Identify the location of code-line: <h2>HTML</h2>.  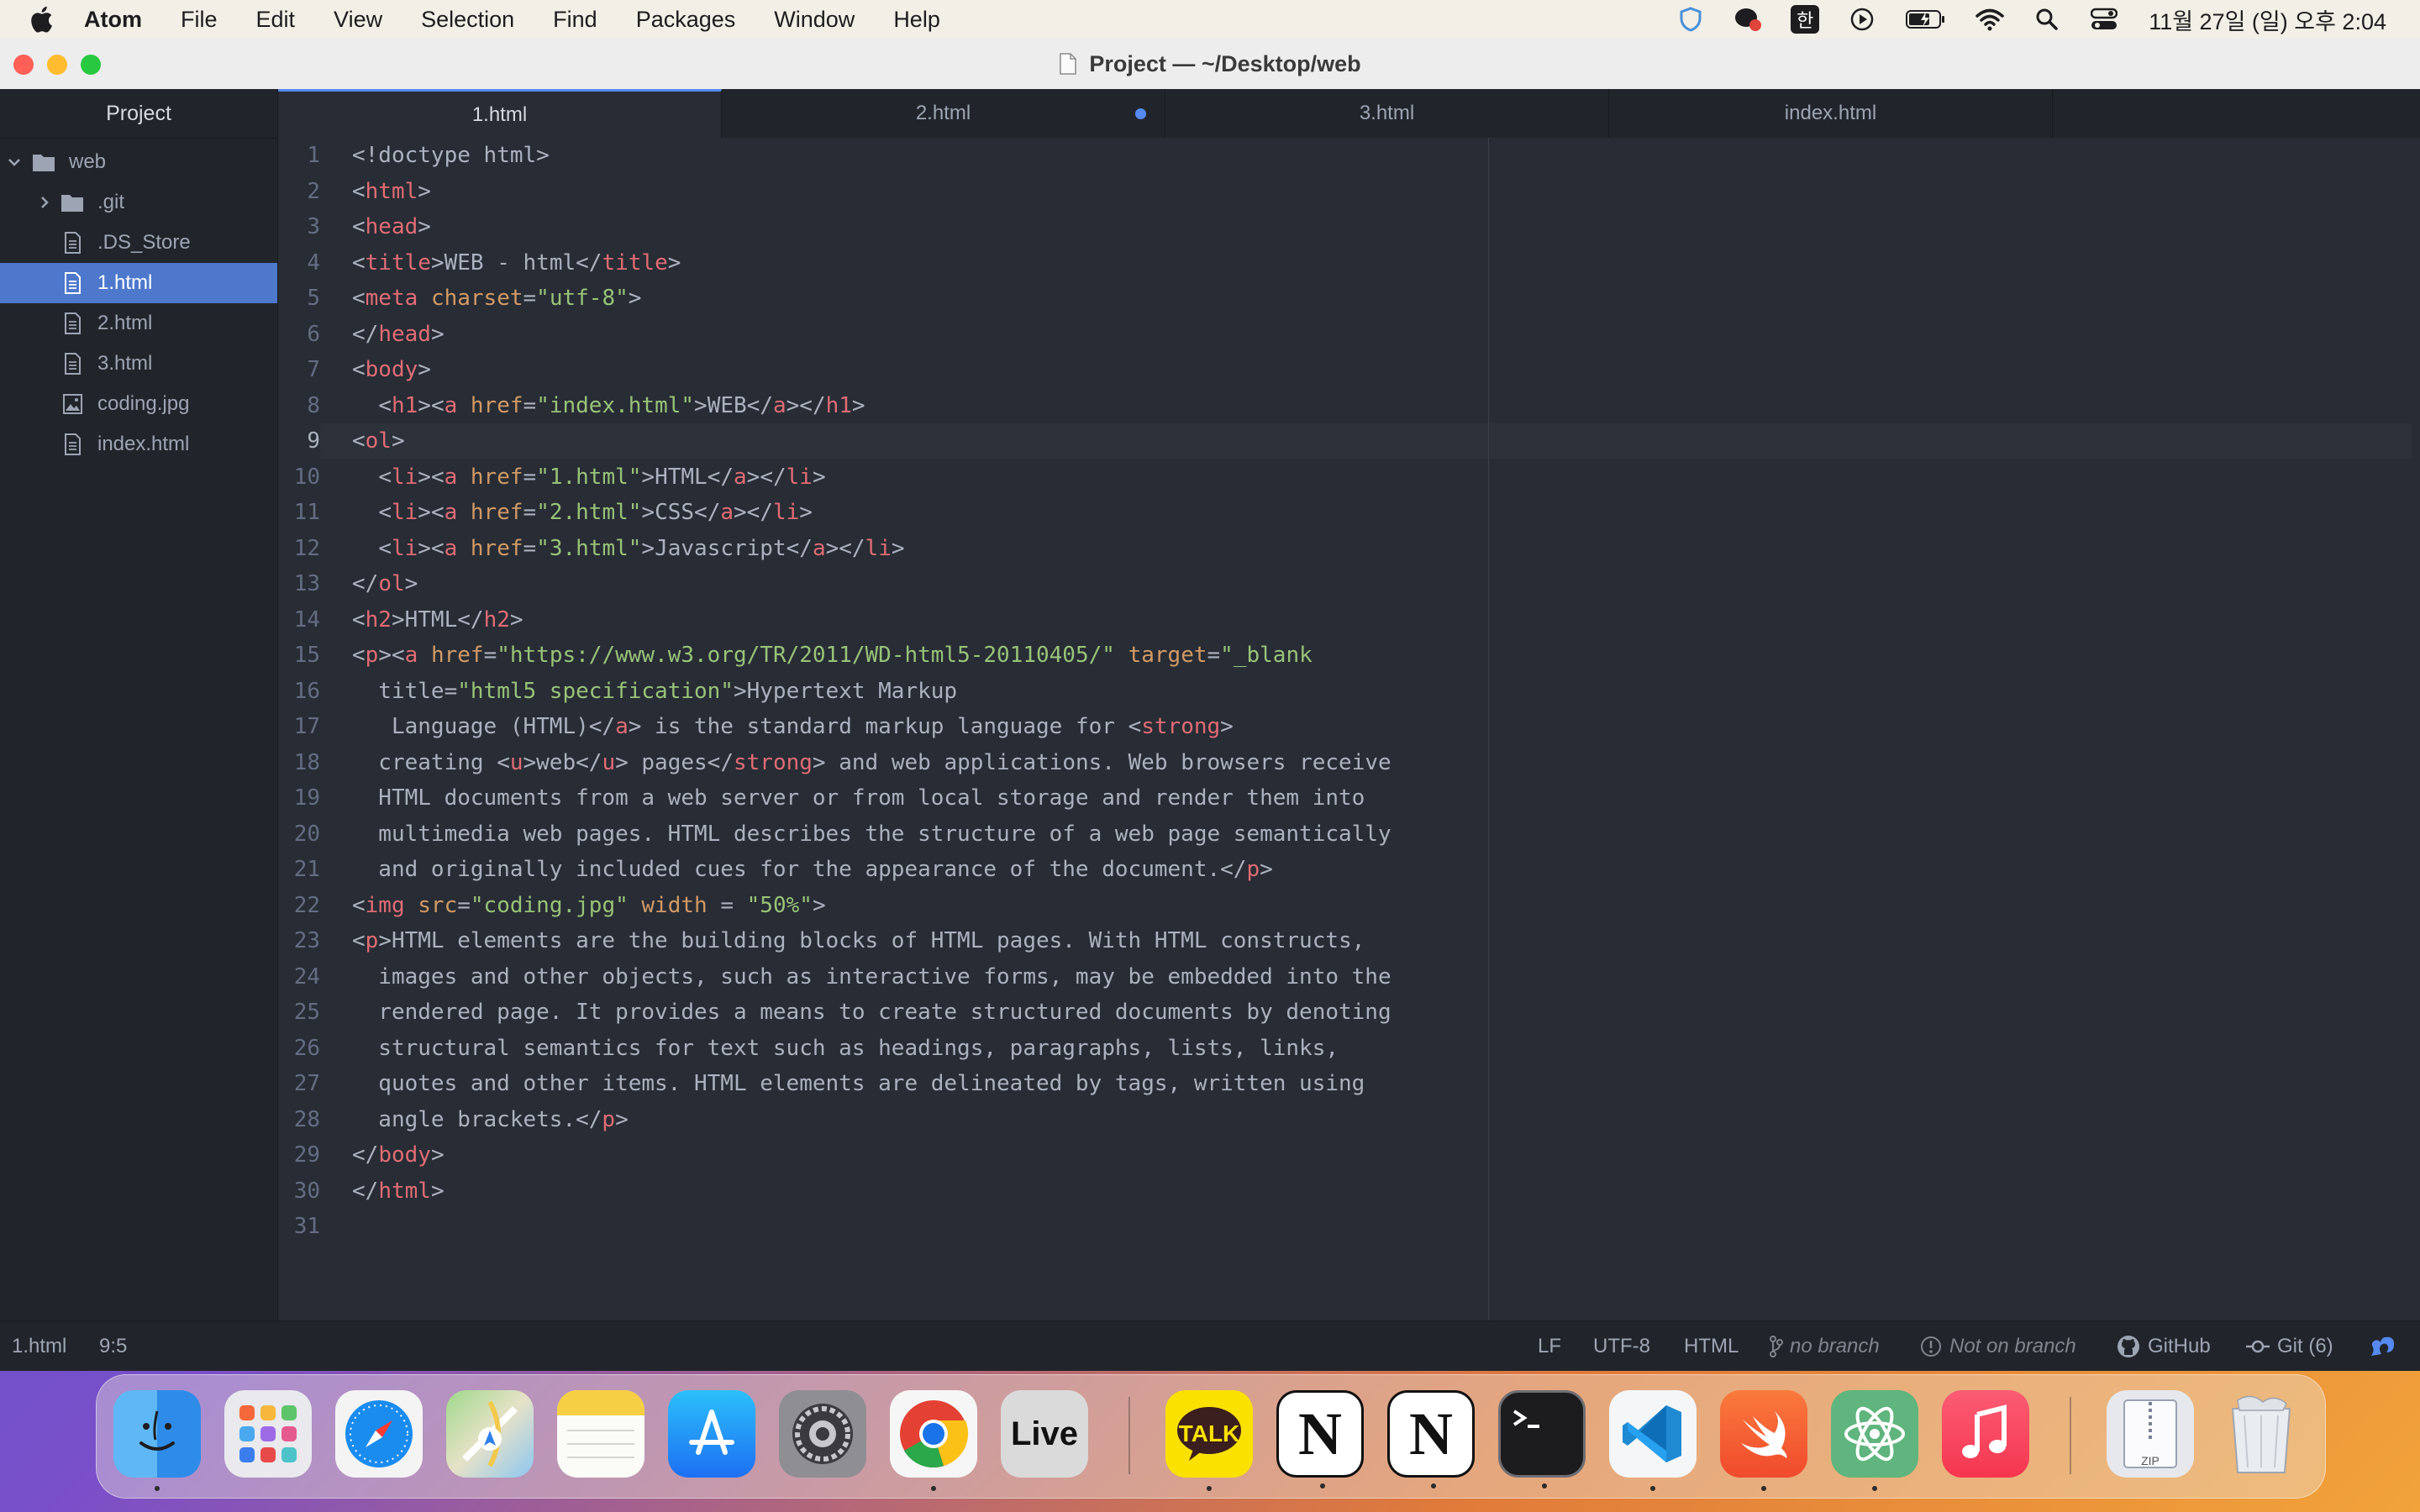
(437, 620).